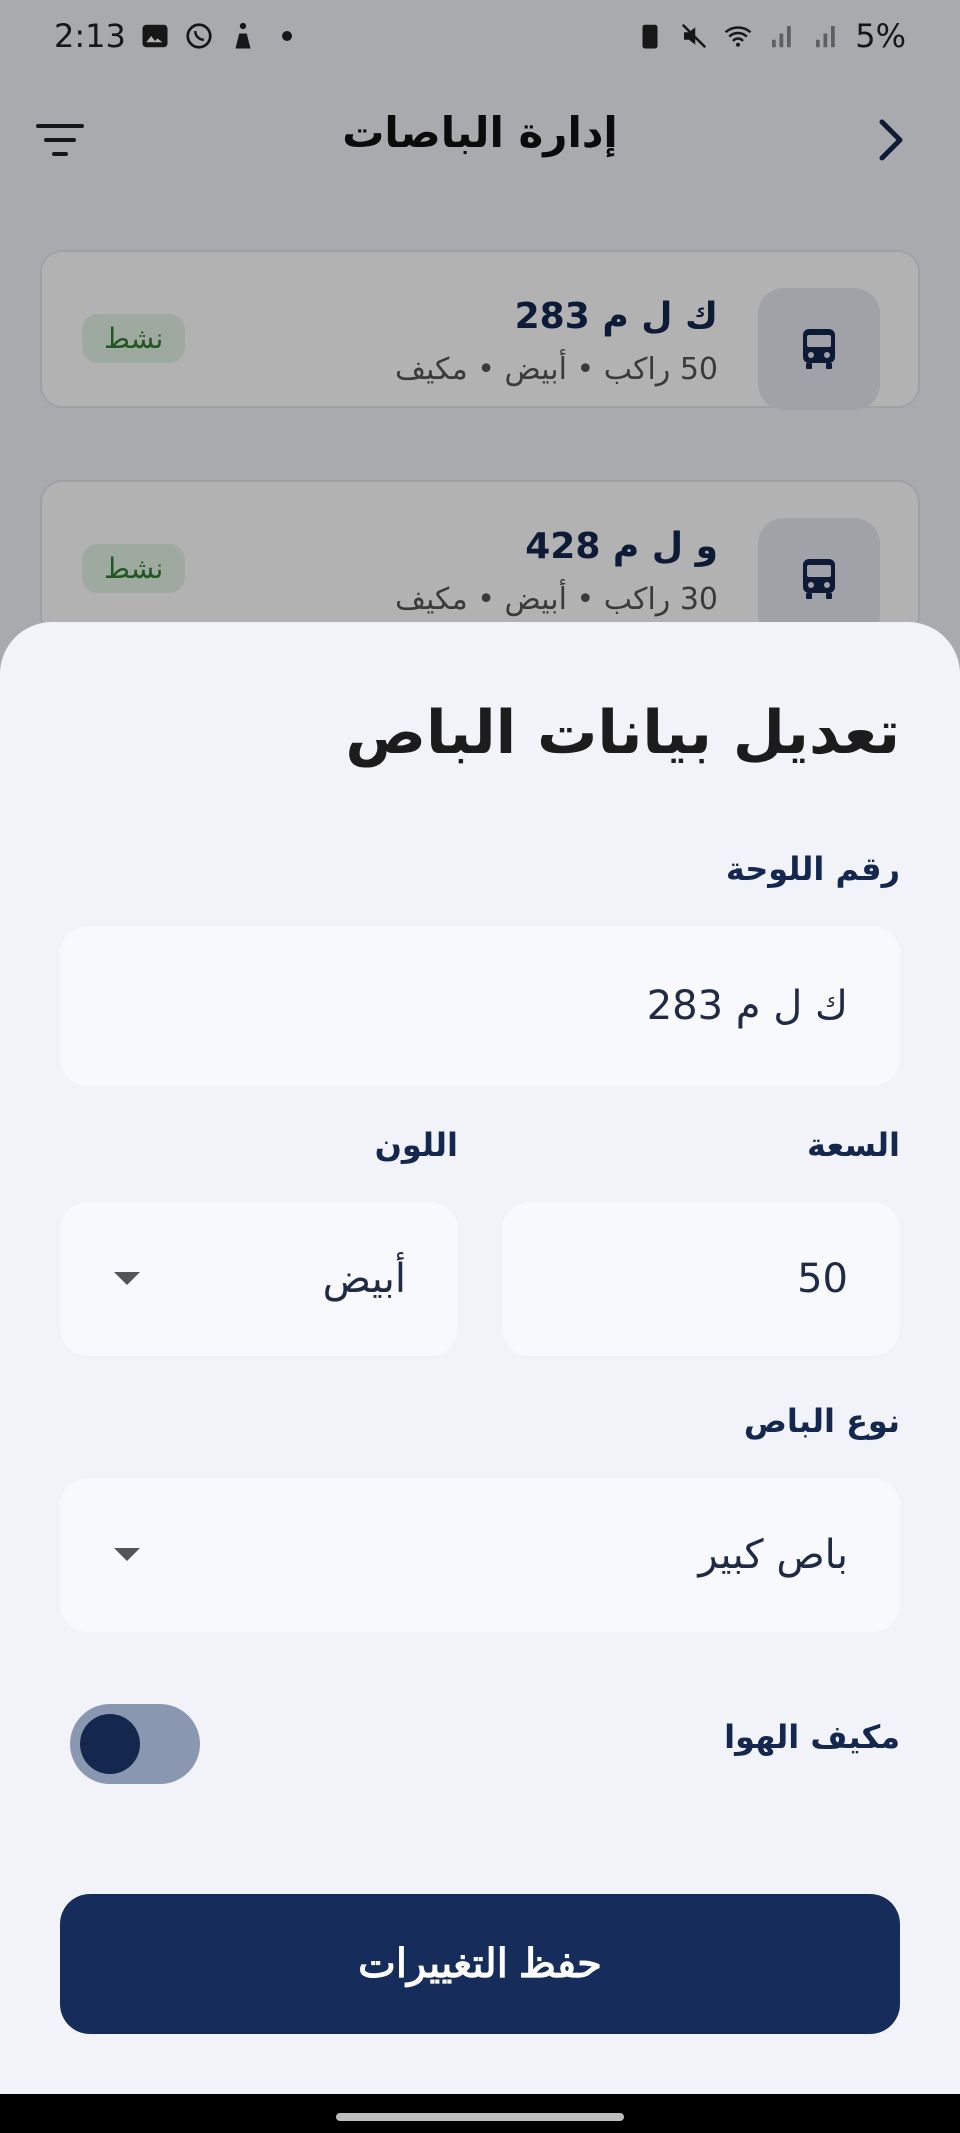 This screenshot has width=960, height=2133. Describe the element at coordinates (701, 1279) in the screenshot. I see `capacity-field: 50` at that location.